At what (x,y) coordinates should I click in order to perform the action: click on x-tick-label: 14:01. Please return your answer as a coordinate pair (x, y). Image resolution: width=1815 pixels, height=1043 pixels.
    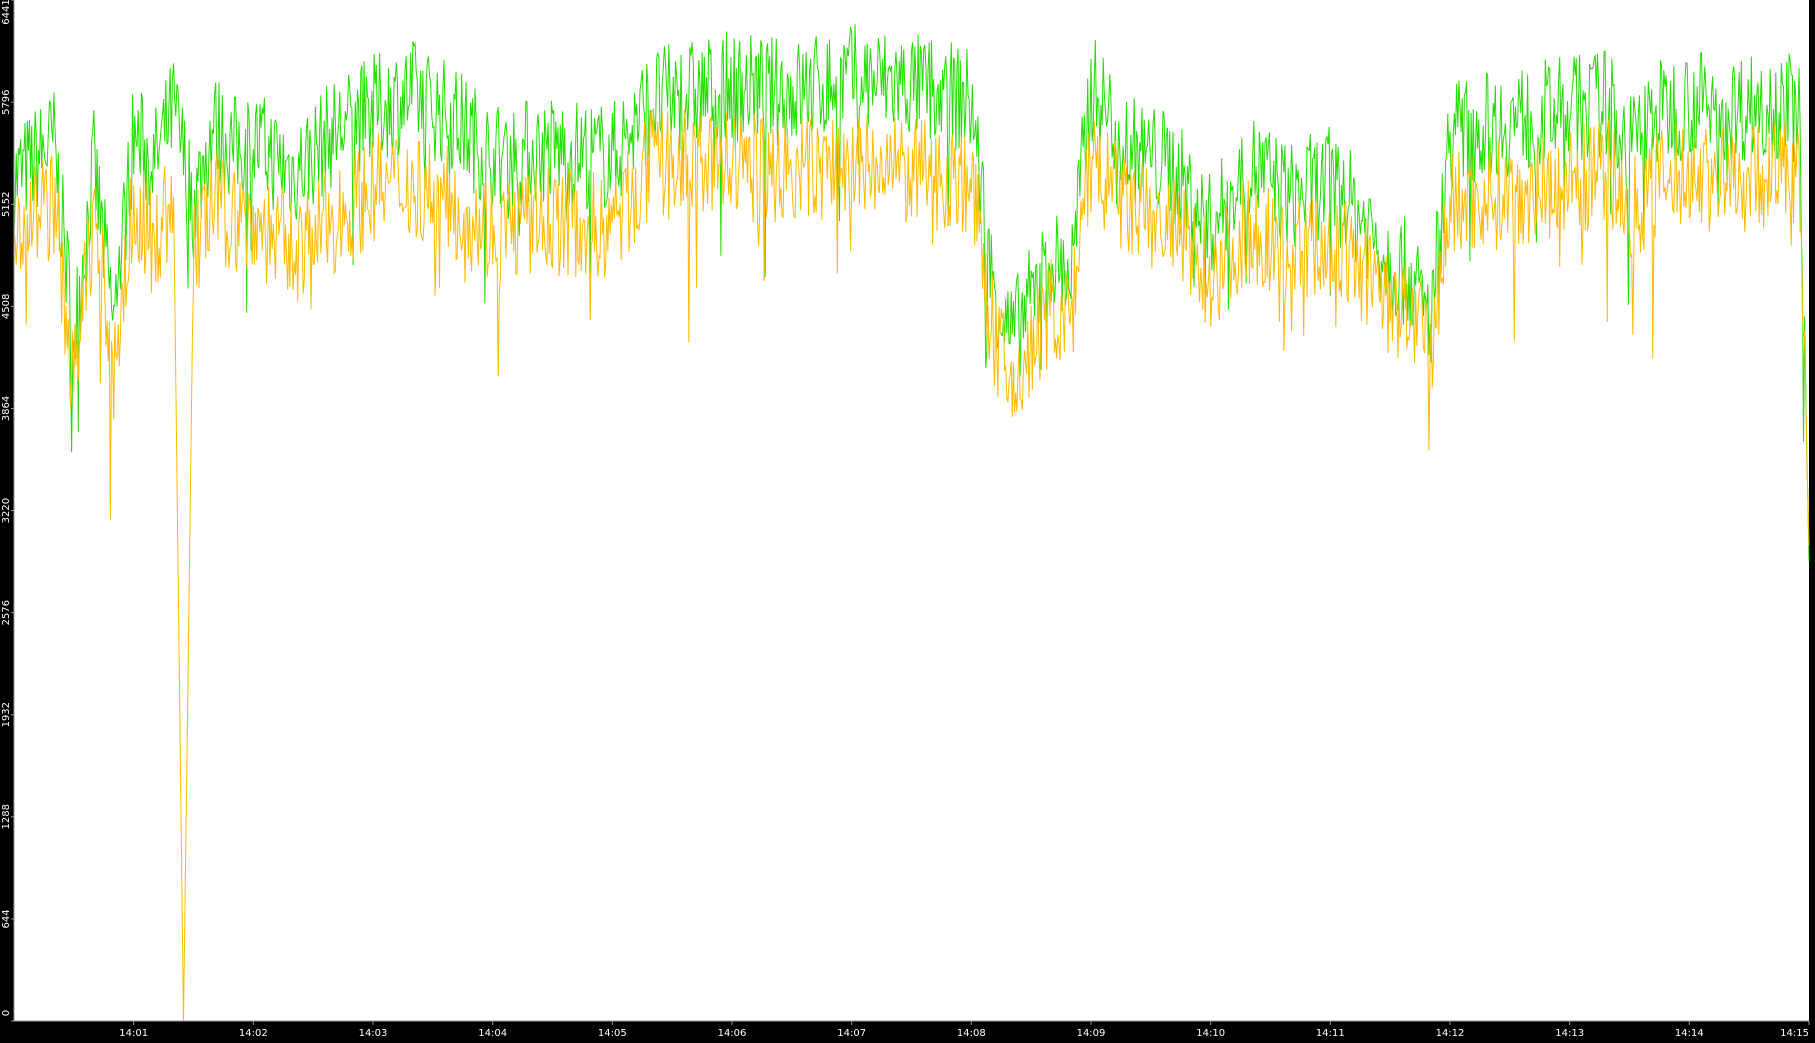
    Looking at the image, I should click on (133, 1033).